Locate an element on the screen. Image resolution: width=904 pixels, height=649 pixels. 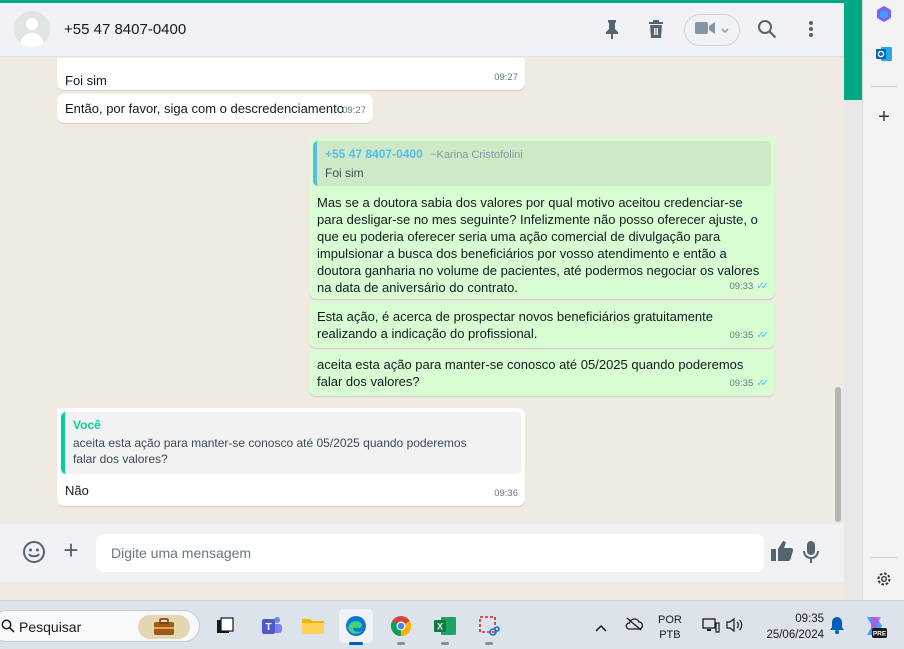
svg-text: PRE is located at coordinates (880, 634).